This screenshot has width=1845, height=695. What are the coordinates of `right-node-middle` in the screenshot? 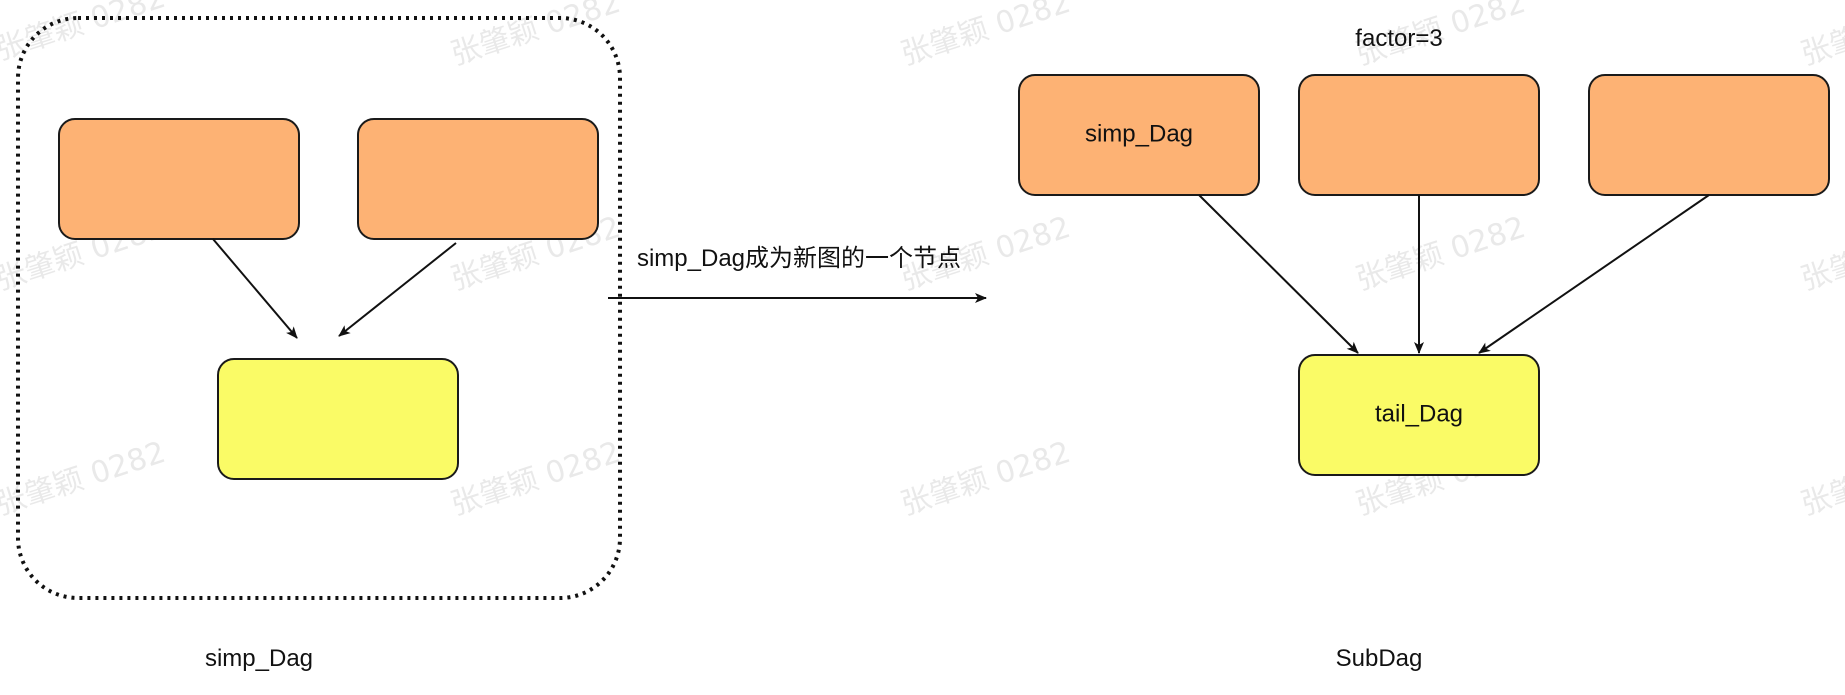 It's located at (1419, 135).